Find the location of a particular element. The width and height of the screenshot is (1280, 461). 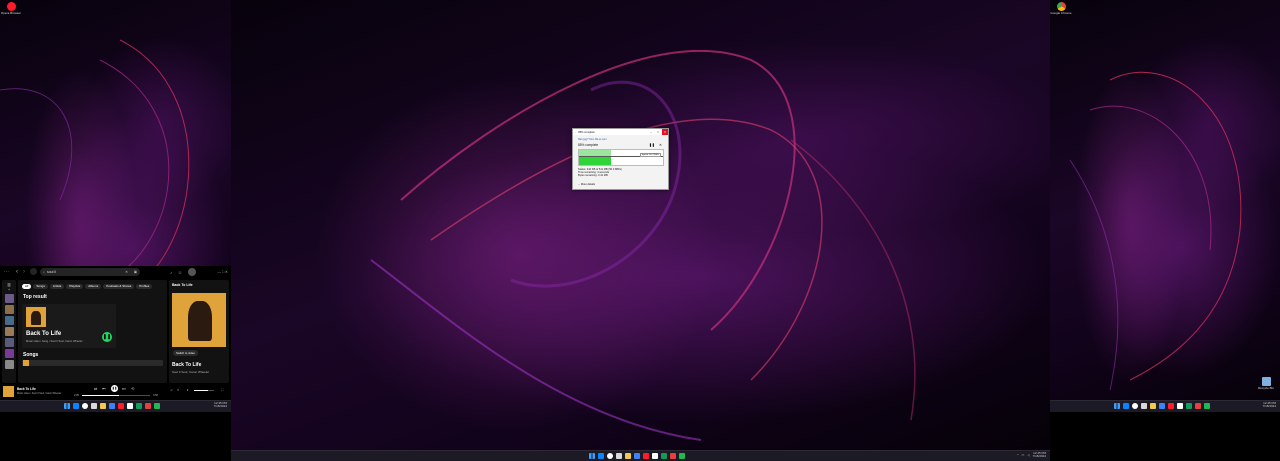

desktop-icon-recycle-bin: Recycle Bin is located at coordinates (1266, 383).